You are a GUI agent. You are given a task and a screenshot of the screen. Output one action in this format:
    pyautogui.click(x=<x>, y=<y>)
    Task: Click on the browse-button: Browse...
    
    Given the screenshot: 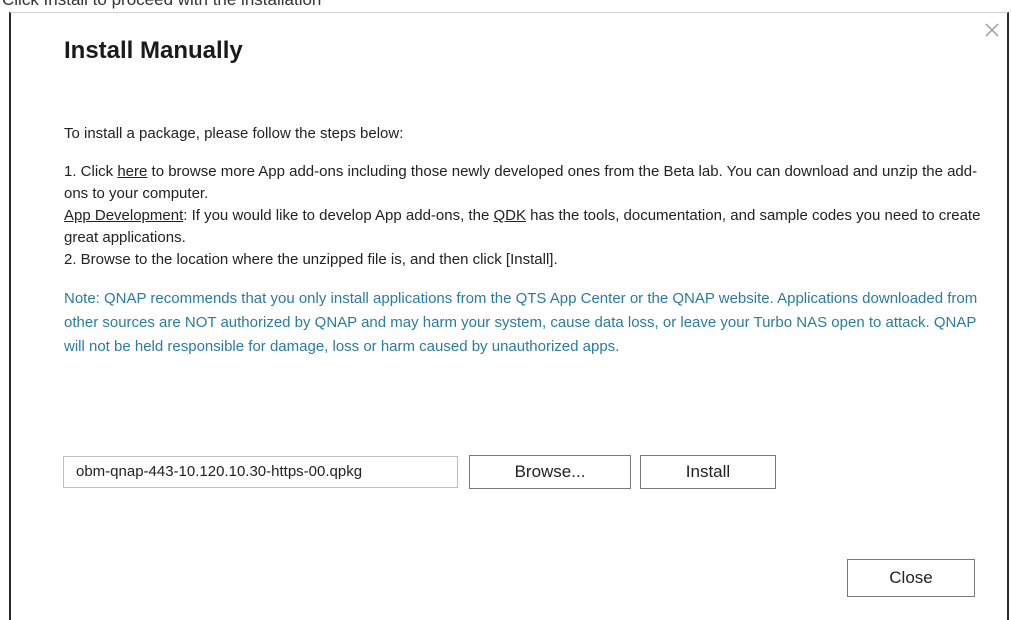 What is the action you would take?
    pyautogui.click(x=550, y=472)
    